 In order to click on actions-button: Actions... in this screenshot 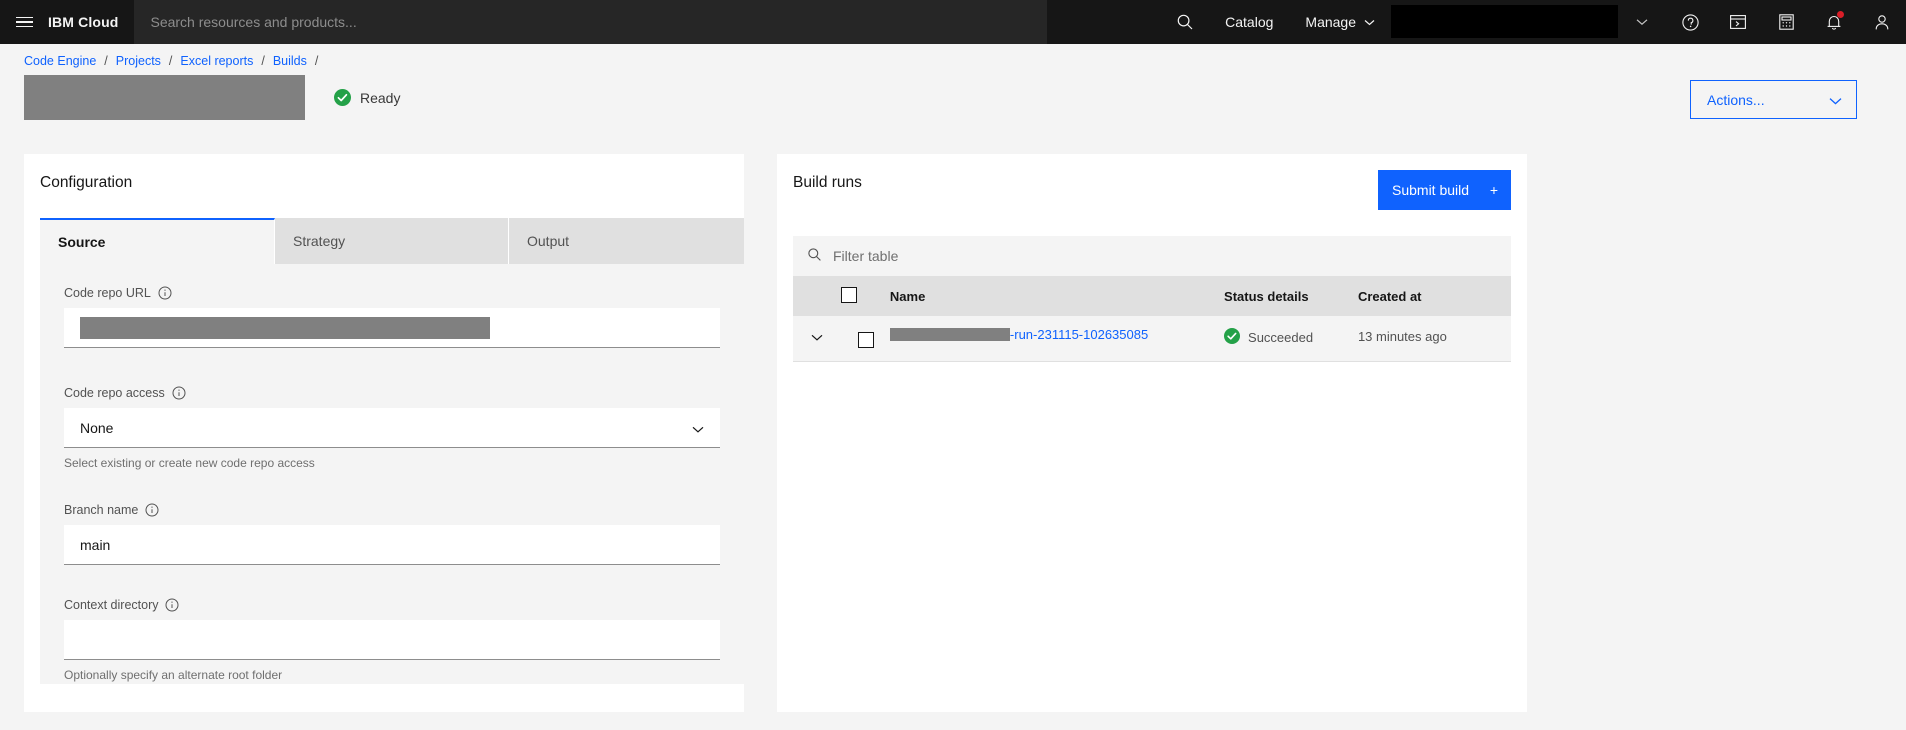, I will do `click(1773, 99)`.